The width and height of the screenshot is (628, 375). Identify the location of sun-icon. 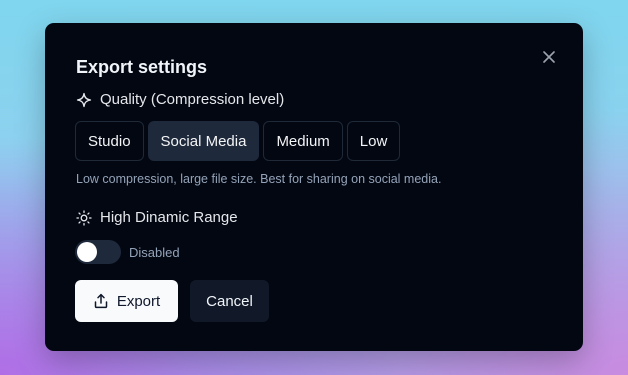
(84, 217).